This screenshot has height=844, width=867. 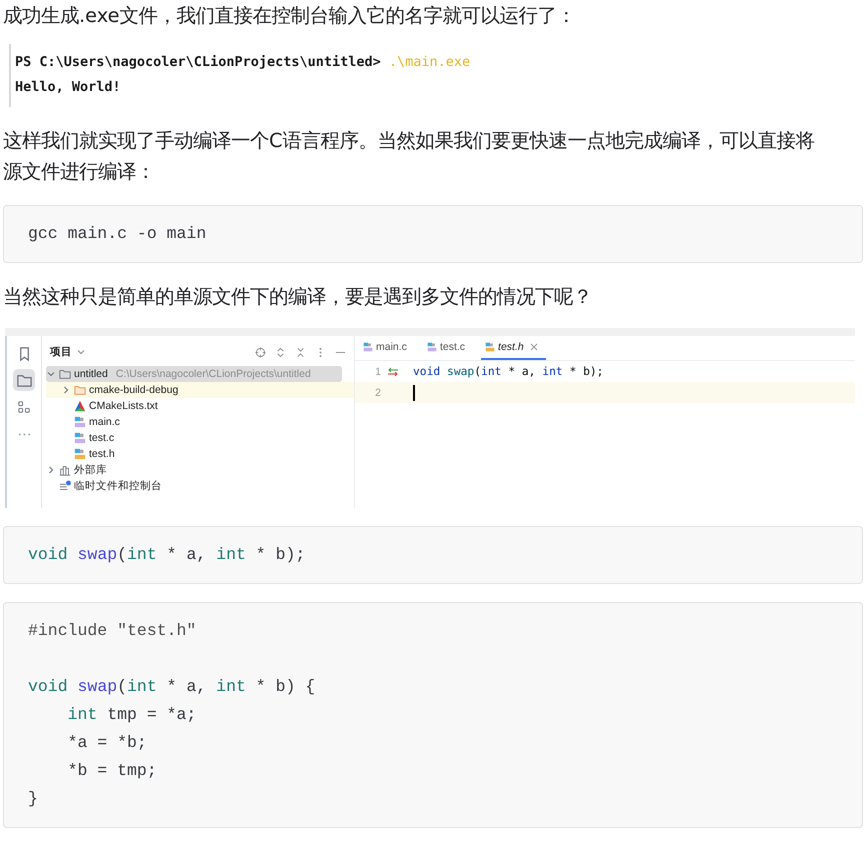 What do you see at coordinates (117, 234) in the screenshot?
I see `code-line: gcc main.c -o main` at bounding box center [117, 234].